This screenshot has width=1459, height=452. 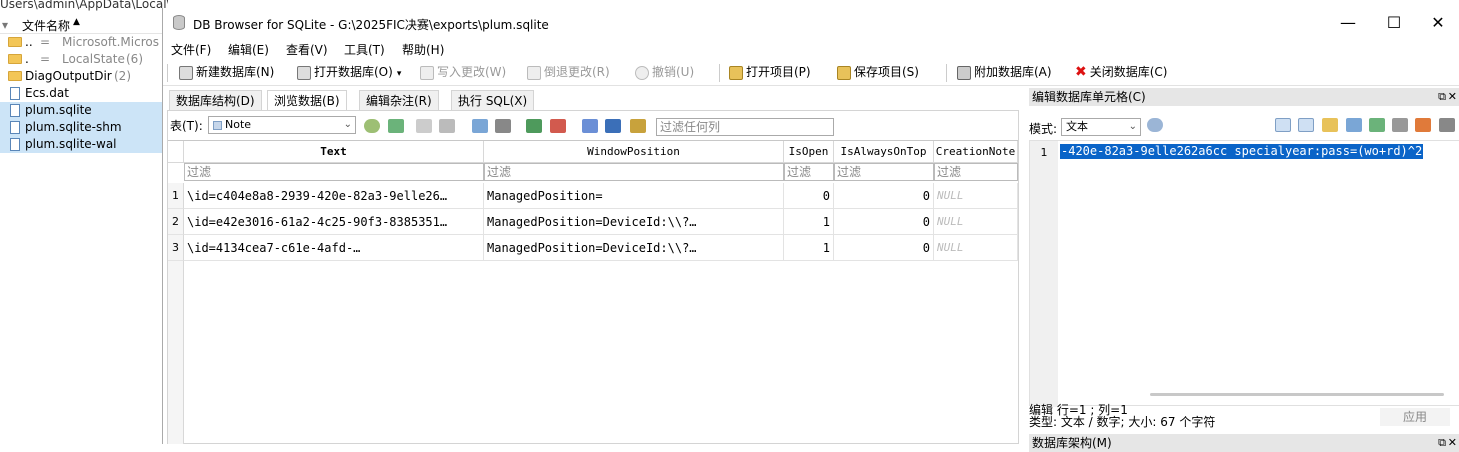 What do you see at coordinates (634, 172) in the screenshot?
I see `filter-windowposition: 过滤` at bounding box center [634, 172].